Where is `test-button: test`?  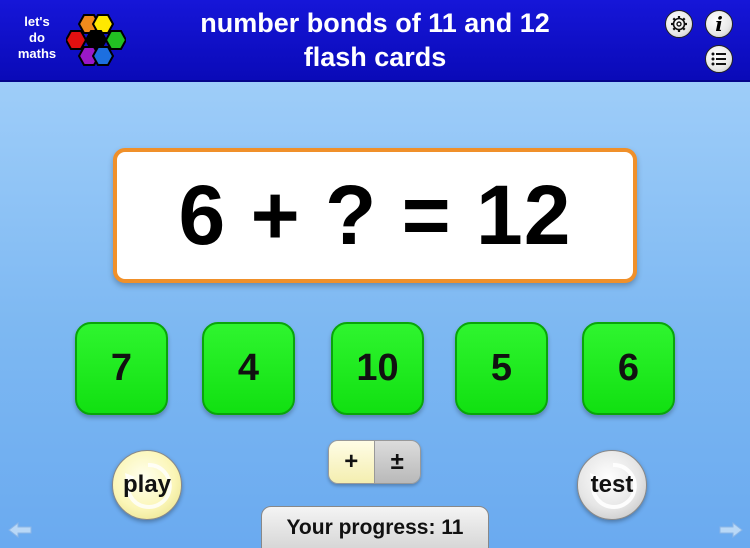
test-button: test is located at coordinates (612, 485).